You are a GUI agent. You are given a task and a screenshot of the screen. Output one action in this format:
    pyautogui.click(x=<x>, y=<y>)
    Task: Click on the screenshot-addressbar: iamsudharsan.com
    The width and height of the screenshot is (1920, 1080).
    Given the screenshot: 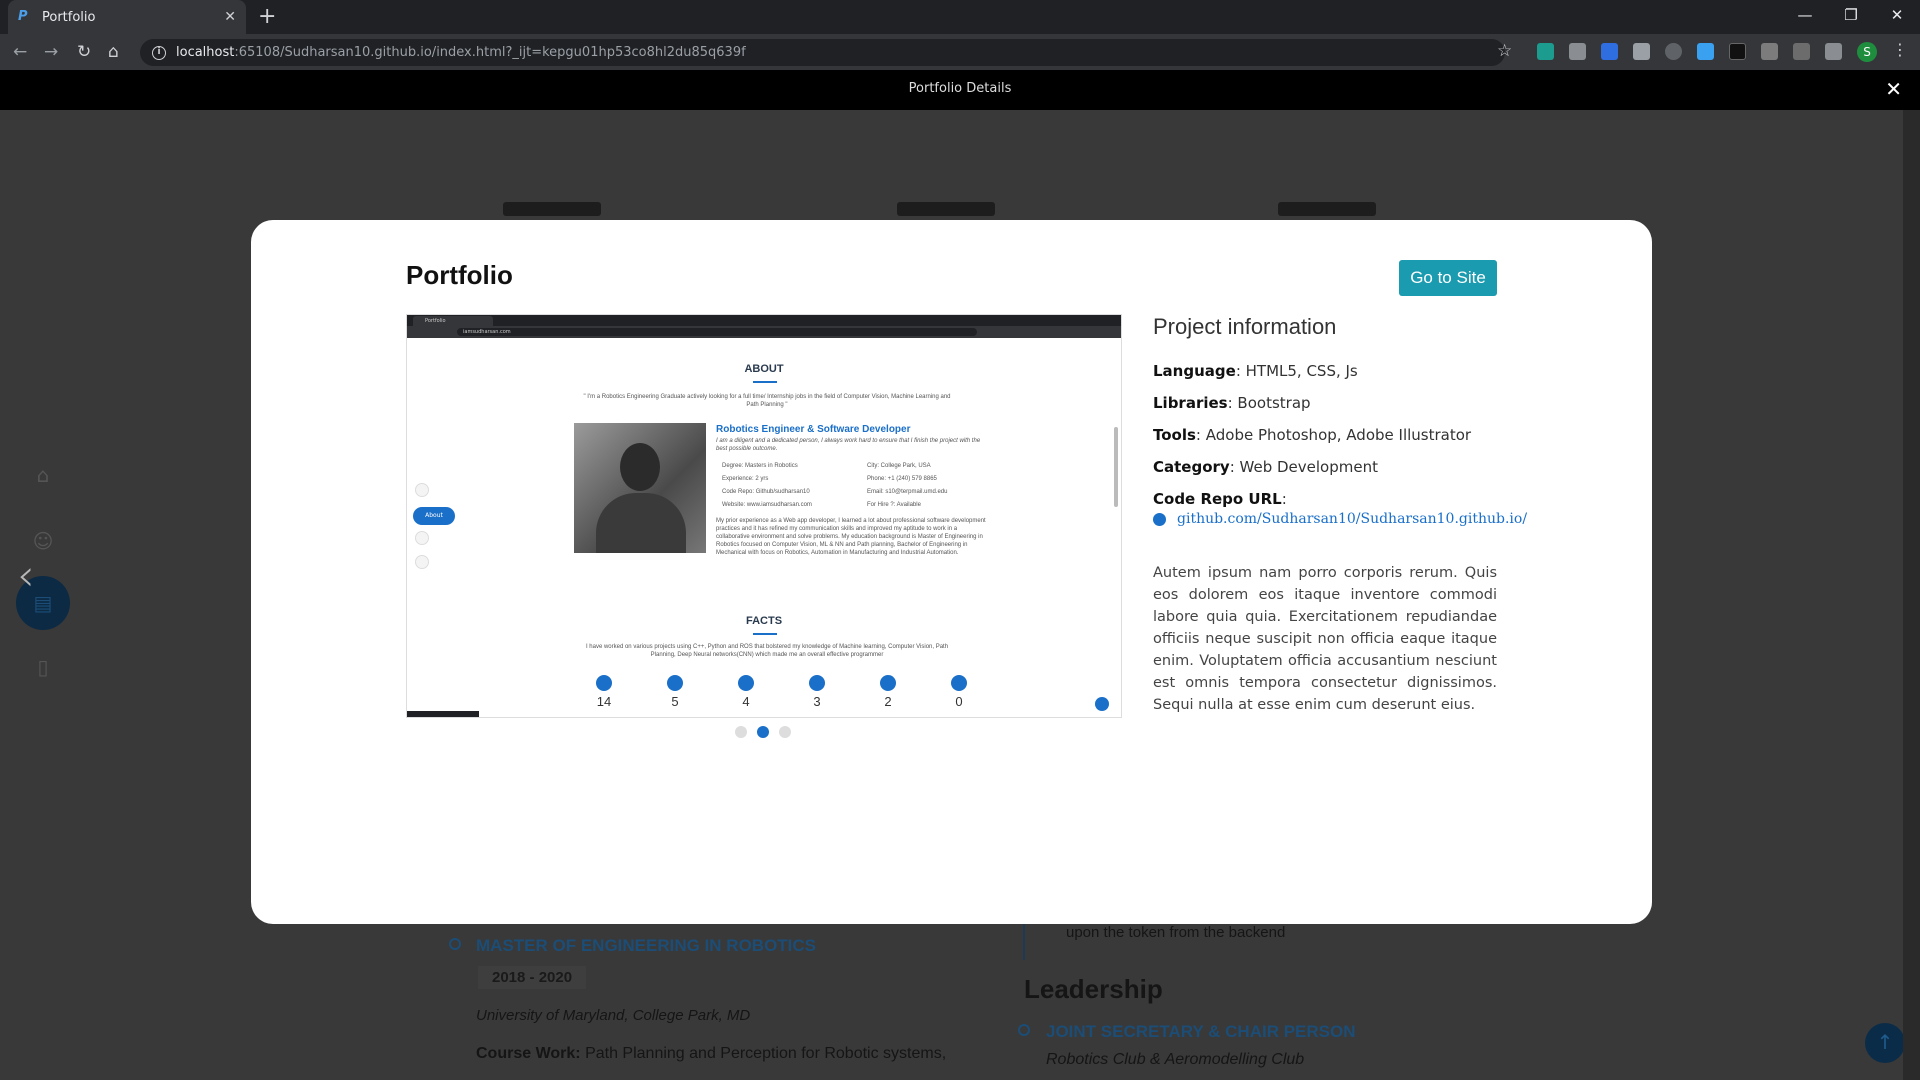 What is the action you would take?
    pyautogui.click(x=764, y=332)
    